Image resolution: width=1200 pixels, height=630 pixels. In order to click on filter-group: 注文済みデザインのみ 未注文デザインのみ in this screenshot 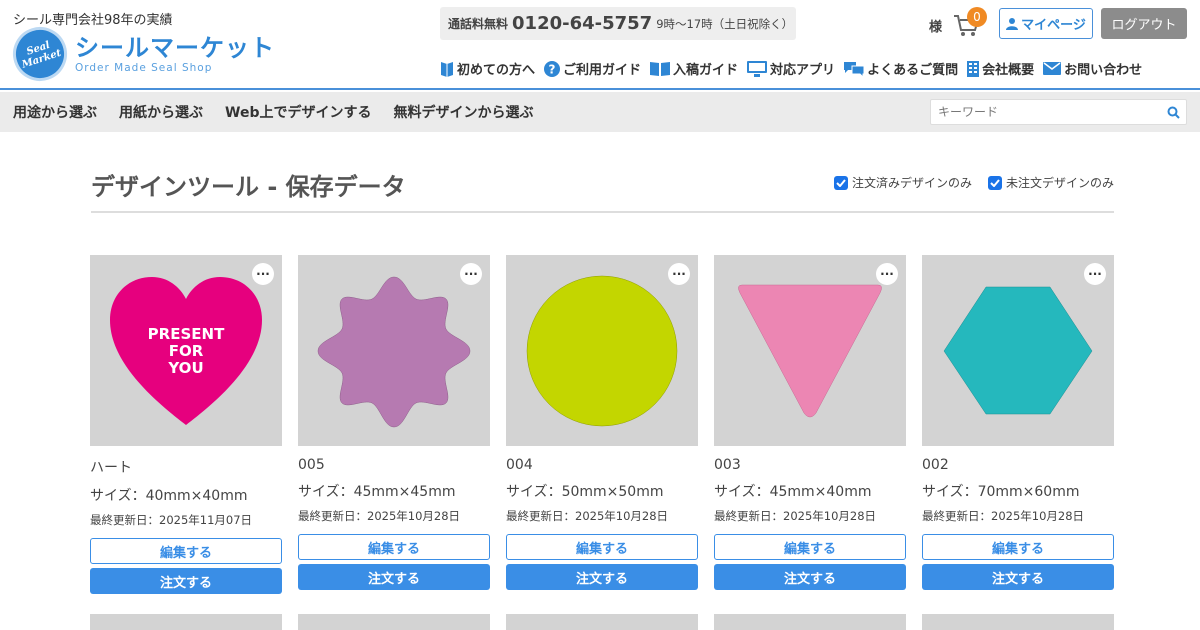, I will do `click(974, 182)`.